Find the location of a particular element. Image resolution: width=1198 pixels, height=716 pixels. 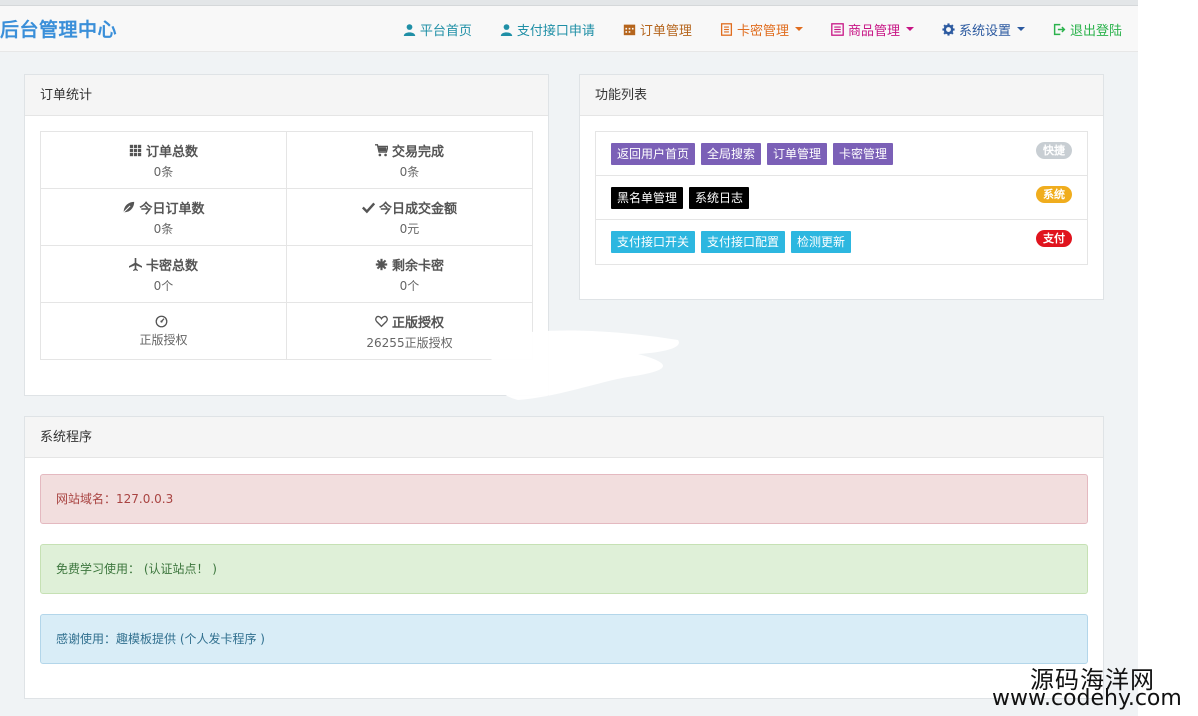

function-row: 支付接口开关 支付接口配置 检测更新 支付 is located at coordinates (841, 242).